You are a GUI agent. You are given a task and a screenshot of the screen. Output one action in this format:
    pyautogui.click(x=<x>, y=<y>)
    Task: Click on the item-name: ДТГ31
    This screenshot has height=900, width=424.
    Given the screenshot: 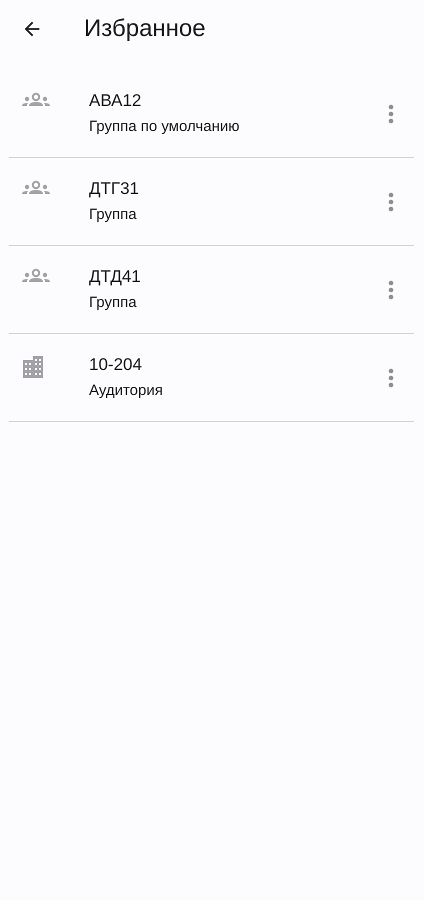 What is the action you would take?
    pyautogui.click(x=114, y=189)
    